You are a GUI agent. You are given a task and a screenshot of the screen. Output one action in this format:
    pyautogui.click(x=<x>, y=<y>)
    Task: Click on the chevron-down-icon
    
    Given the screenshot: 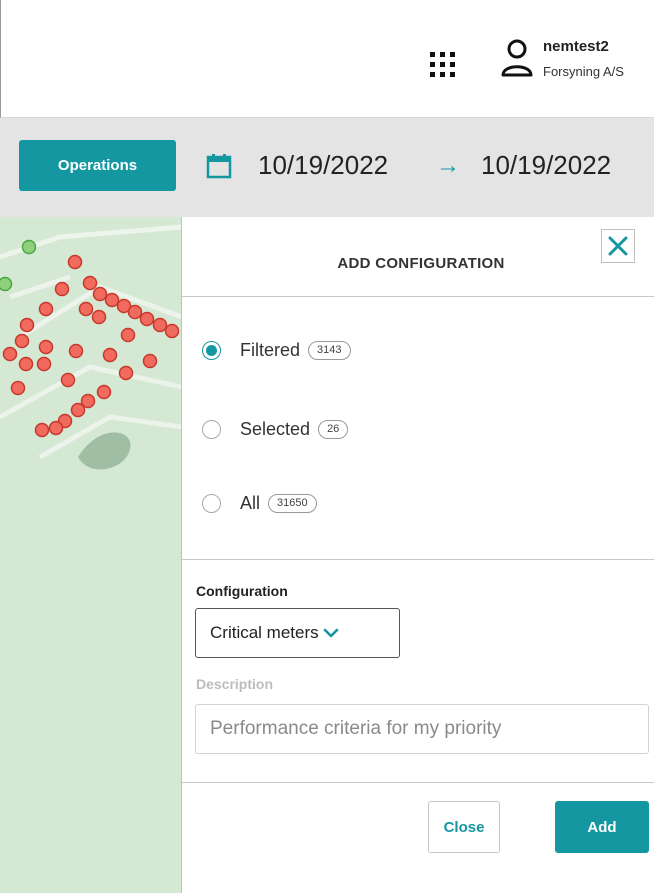 What is the action you would take?
    pyautogui.click(x=330, y=633)
    